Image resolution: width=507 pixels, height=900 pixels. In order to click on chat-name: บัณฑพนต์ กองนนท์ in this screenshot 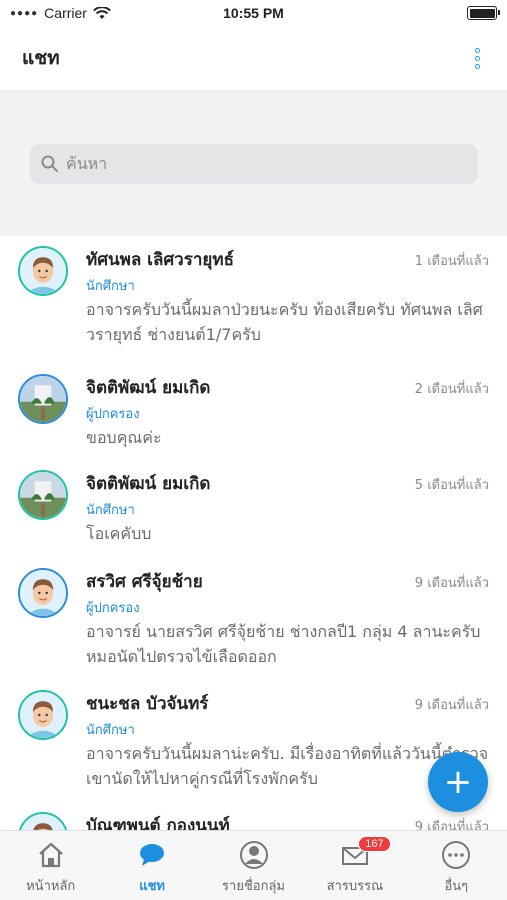, I will do `click(158, 823)`.